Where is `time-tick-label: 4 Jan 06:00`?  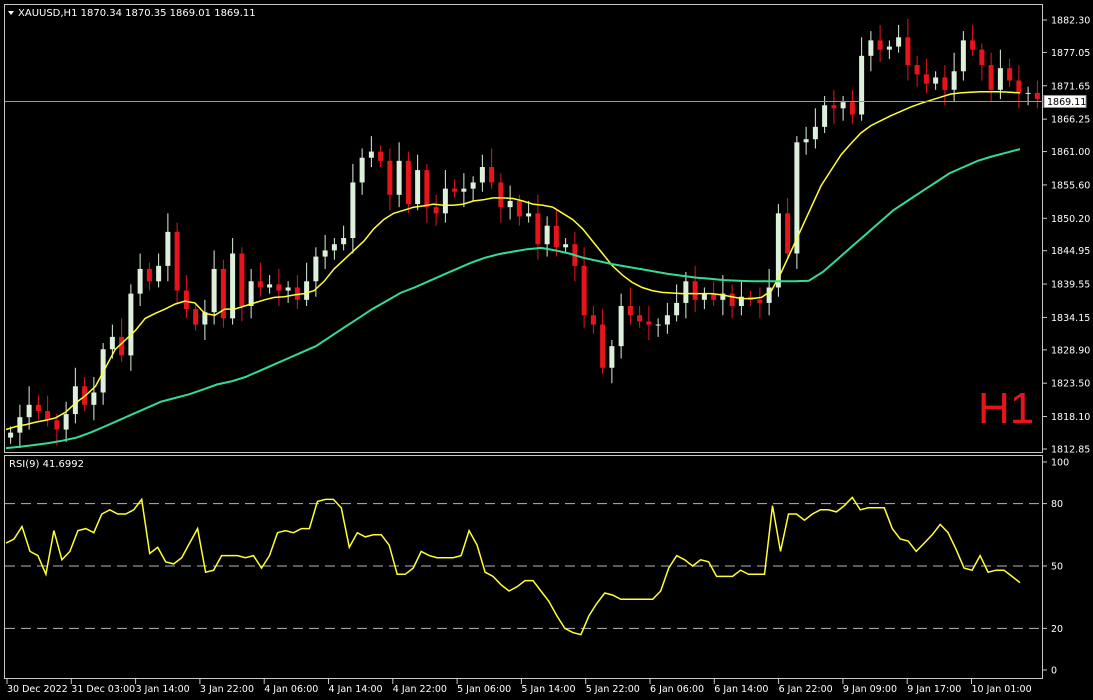 time-tick-label: 4 Jan 06:00 is located at coordinates (291, 689).